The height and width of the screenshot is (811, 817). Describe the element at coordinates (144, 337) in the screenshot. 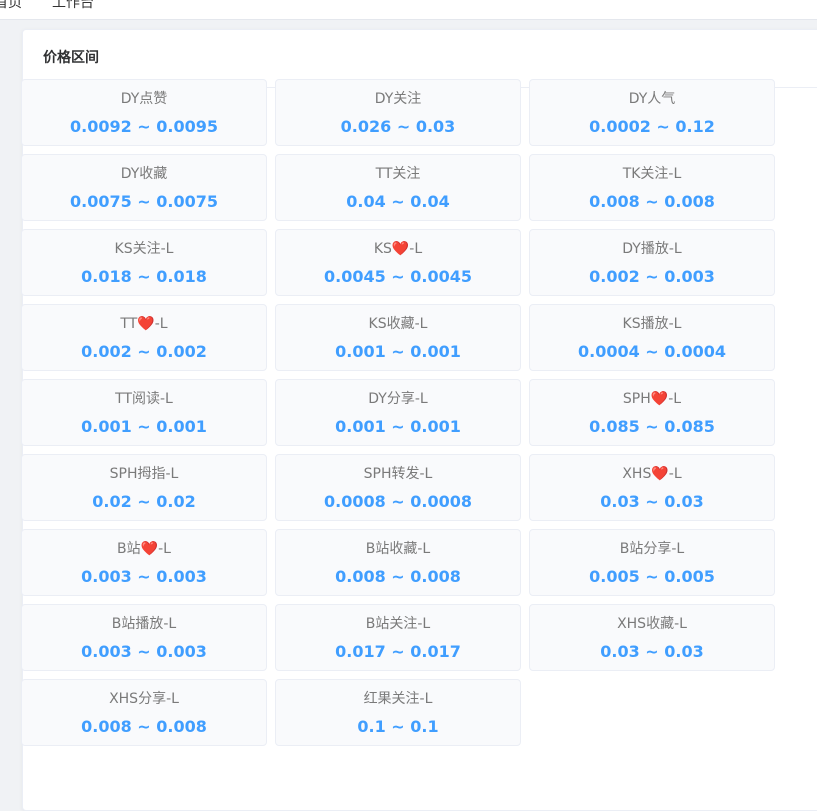

I see `price-item: TT❤️-L 0.002 ~ 0.002` at that location.